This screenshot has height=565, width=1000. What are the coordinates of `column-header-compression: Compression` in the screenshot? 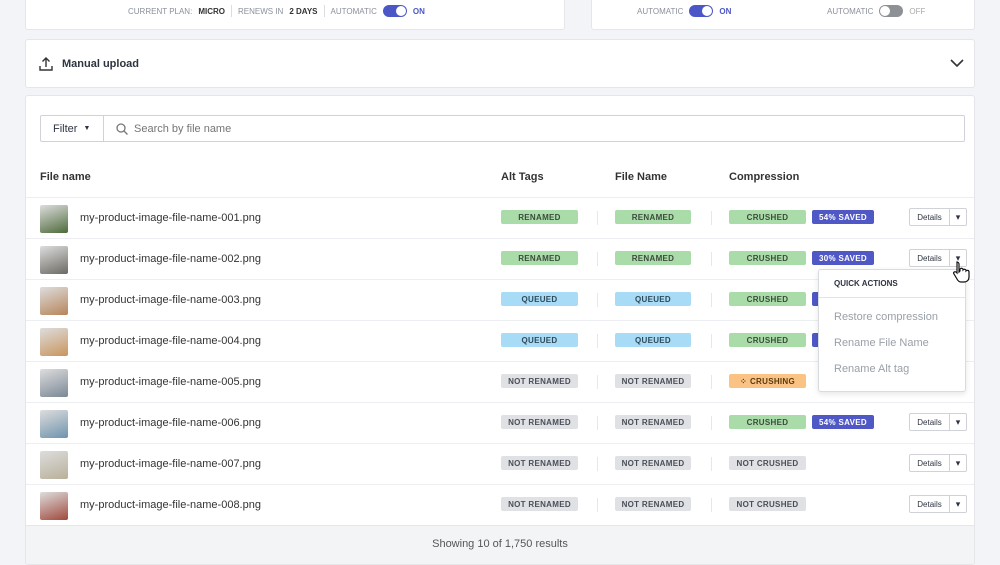 It's located at (764, 177).